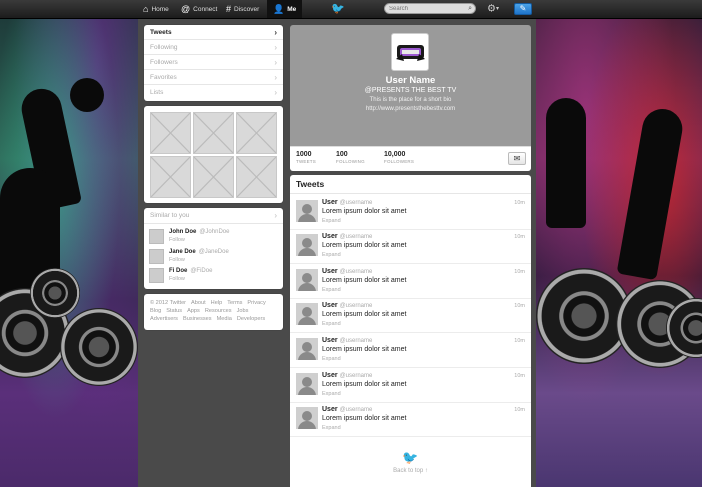 The width and height of the screenshot is (702, 487). I want to click on suggested-user-handle: @JohnDoe, so click(214, 232).